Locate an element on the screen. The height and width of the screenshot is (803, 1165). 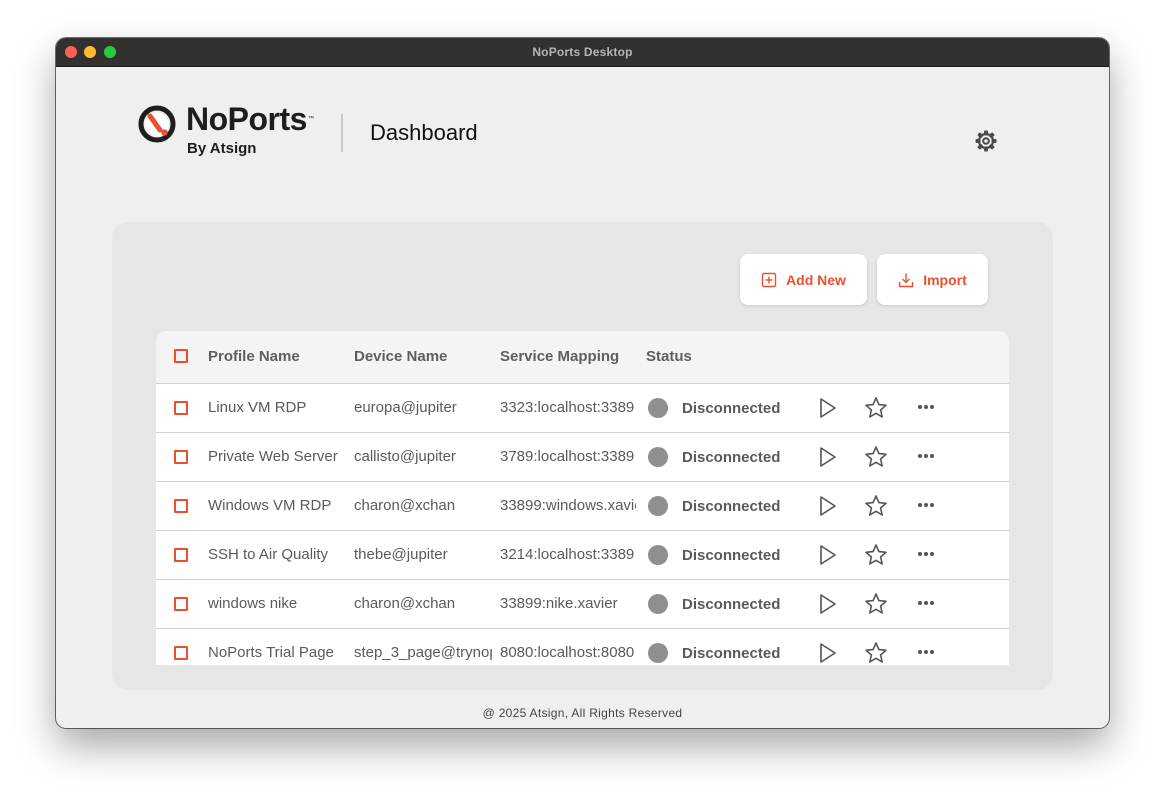
column-header-profile: Profile Name is located at coordinates (277, 356).